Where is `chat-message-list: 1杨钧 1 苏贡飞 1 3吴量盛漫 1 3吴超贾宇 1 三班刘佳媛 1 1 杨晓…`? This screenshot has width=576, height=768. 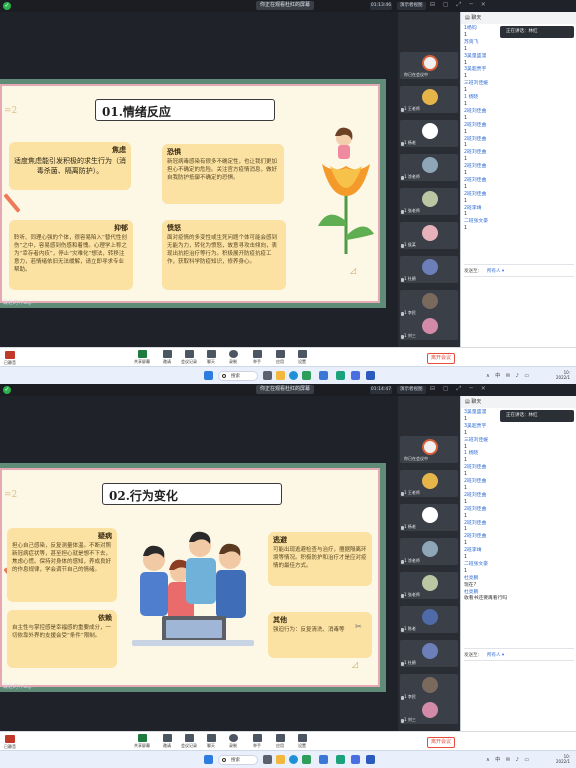 chat-message-list: 1杨钧 1 苏贡飞 1 3吴量盛漫 1 3吴超贾宇 1 三班刘佳媛 1 1 杨晓… is located at coordinates (484, 129).